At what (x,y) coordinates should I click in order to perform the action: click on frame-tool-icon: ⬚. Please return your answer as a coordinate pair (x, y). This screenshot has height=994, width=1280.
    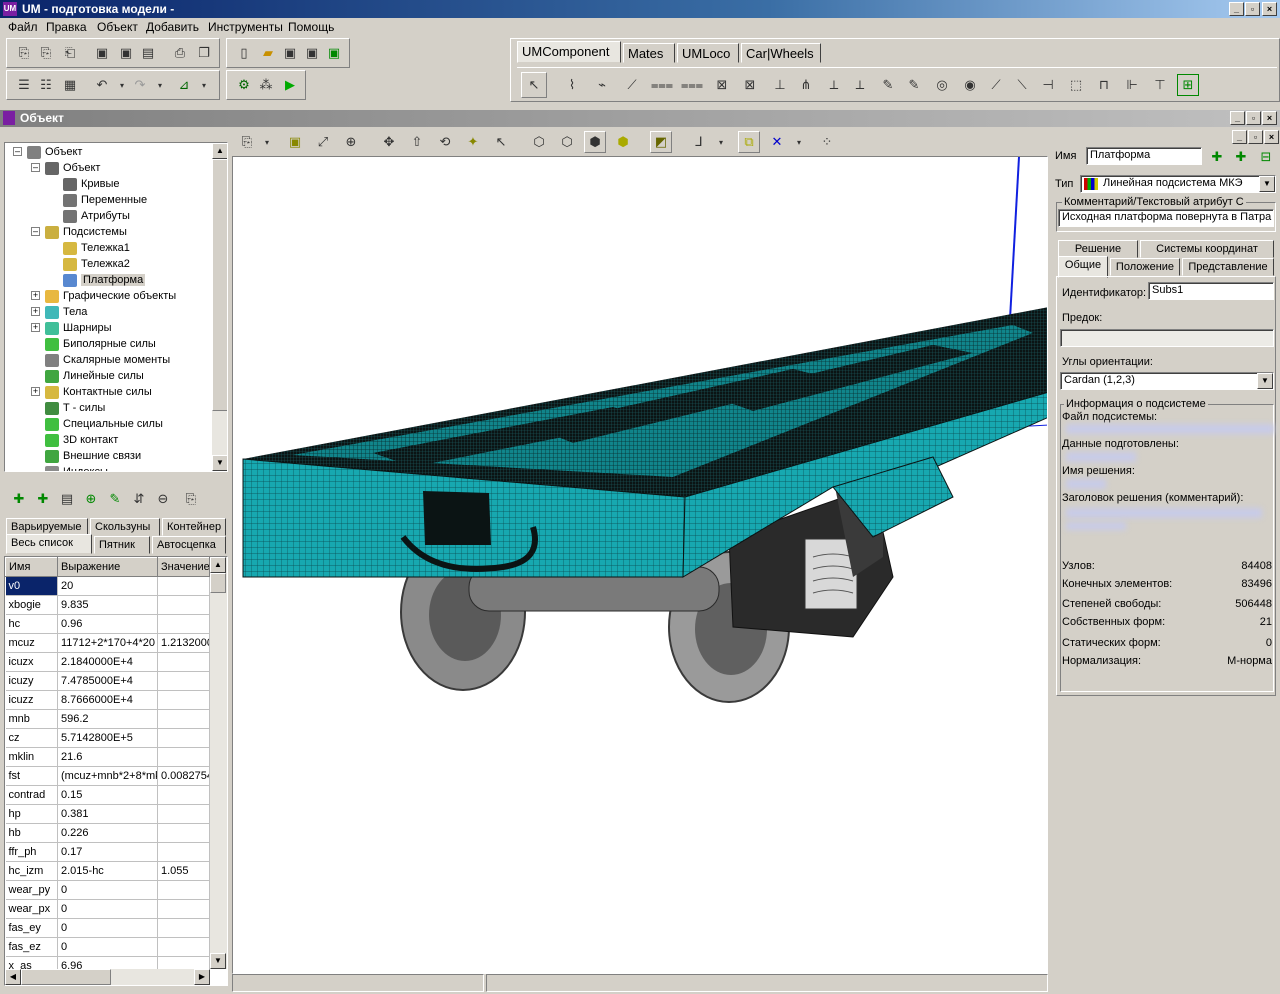
    Looking at the image, I should click on (1076, 85).